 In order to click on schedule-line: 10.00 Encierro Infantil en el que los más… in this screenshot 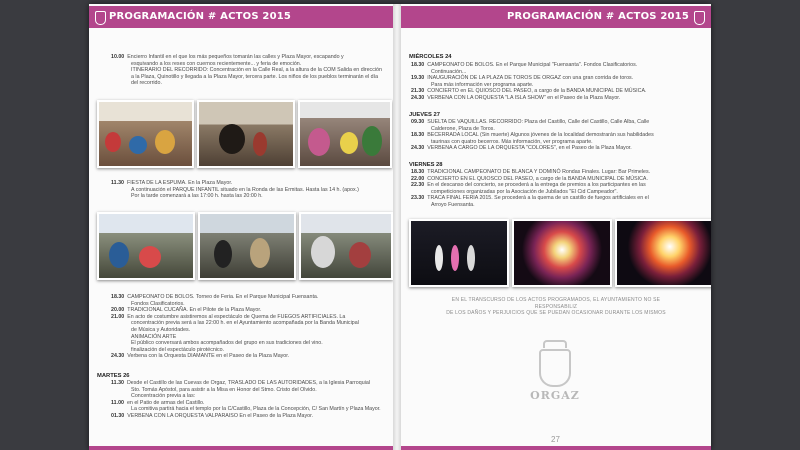, I will do `click(248, 57)`.